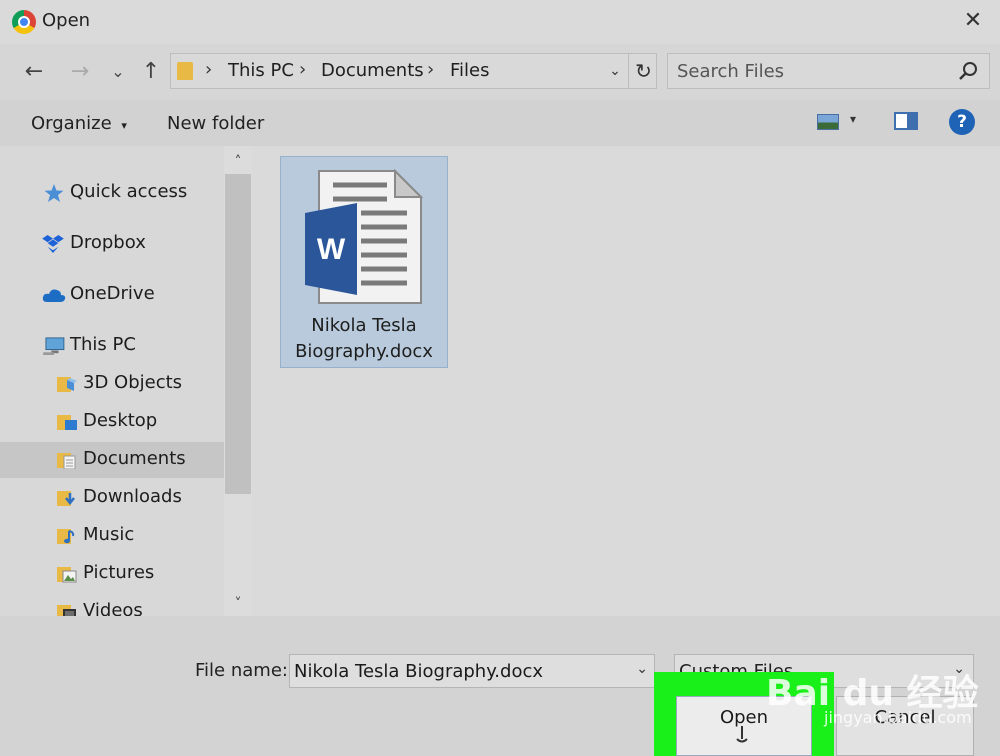 The height and width of the screenshot is (756, 1000). I want to click on chevron-down-icon: ▾, so click(124, 125).